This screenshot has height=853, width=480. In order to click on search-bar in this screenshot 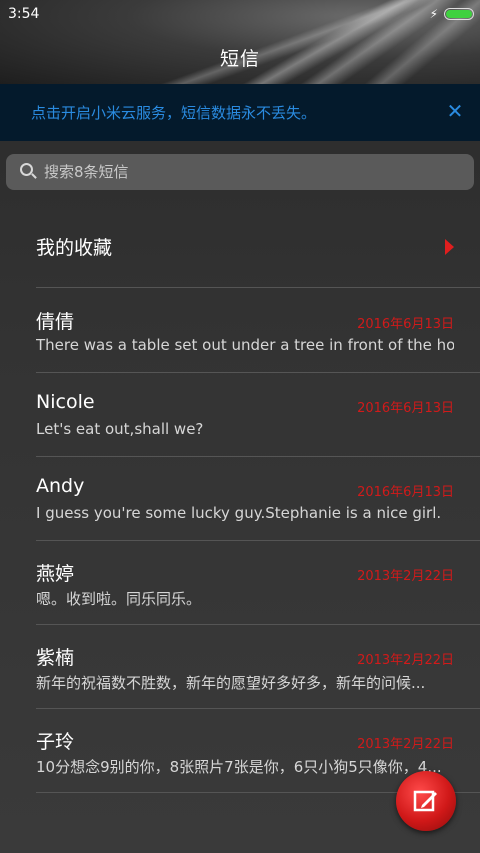, I will do `click(240, 172)`.